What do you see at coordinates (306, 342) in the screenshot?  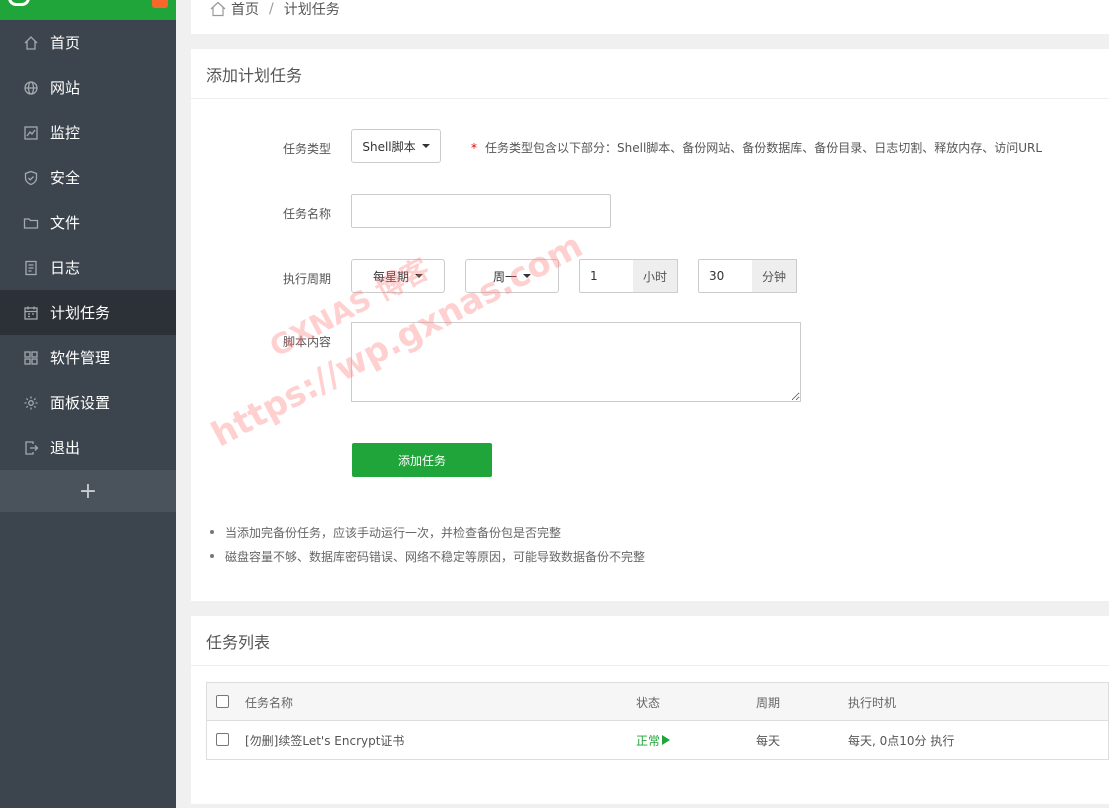 I see `script-label: 脚本内容` at bounding box center [306, 342].